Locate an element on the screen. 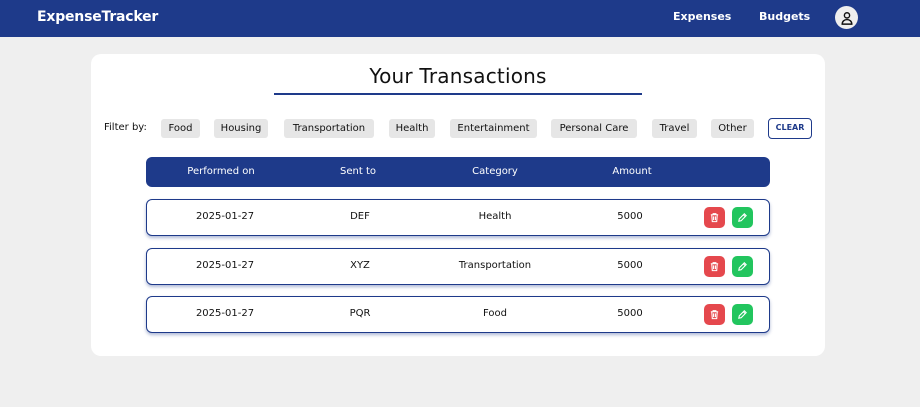  filter-label: Filter by: is located at coordinates (125, 127).